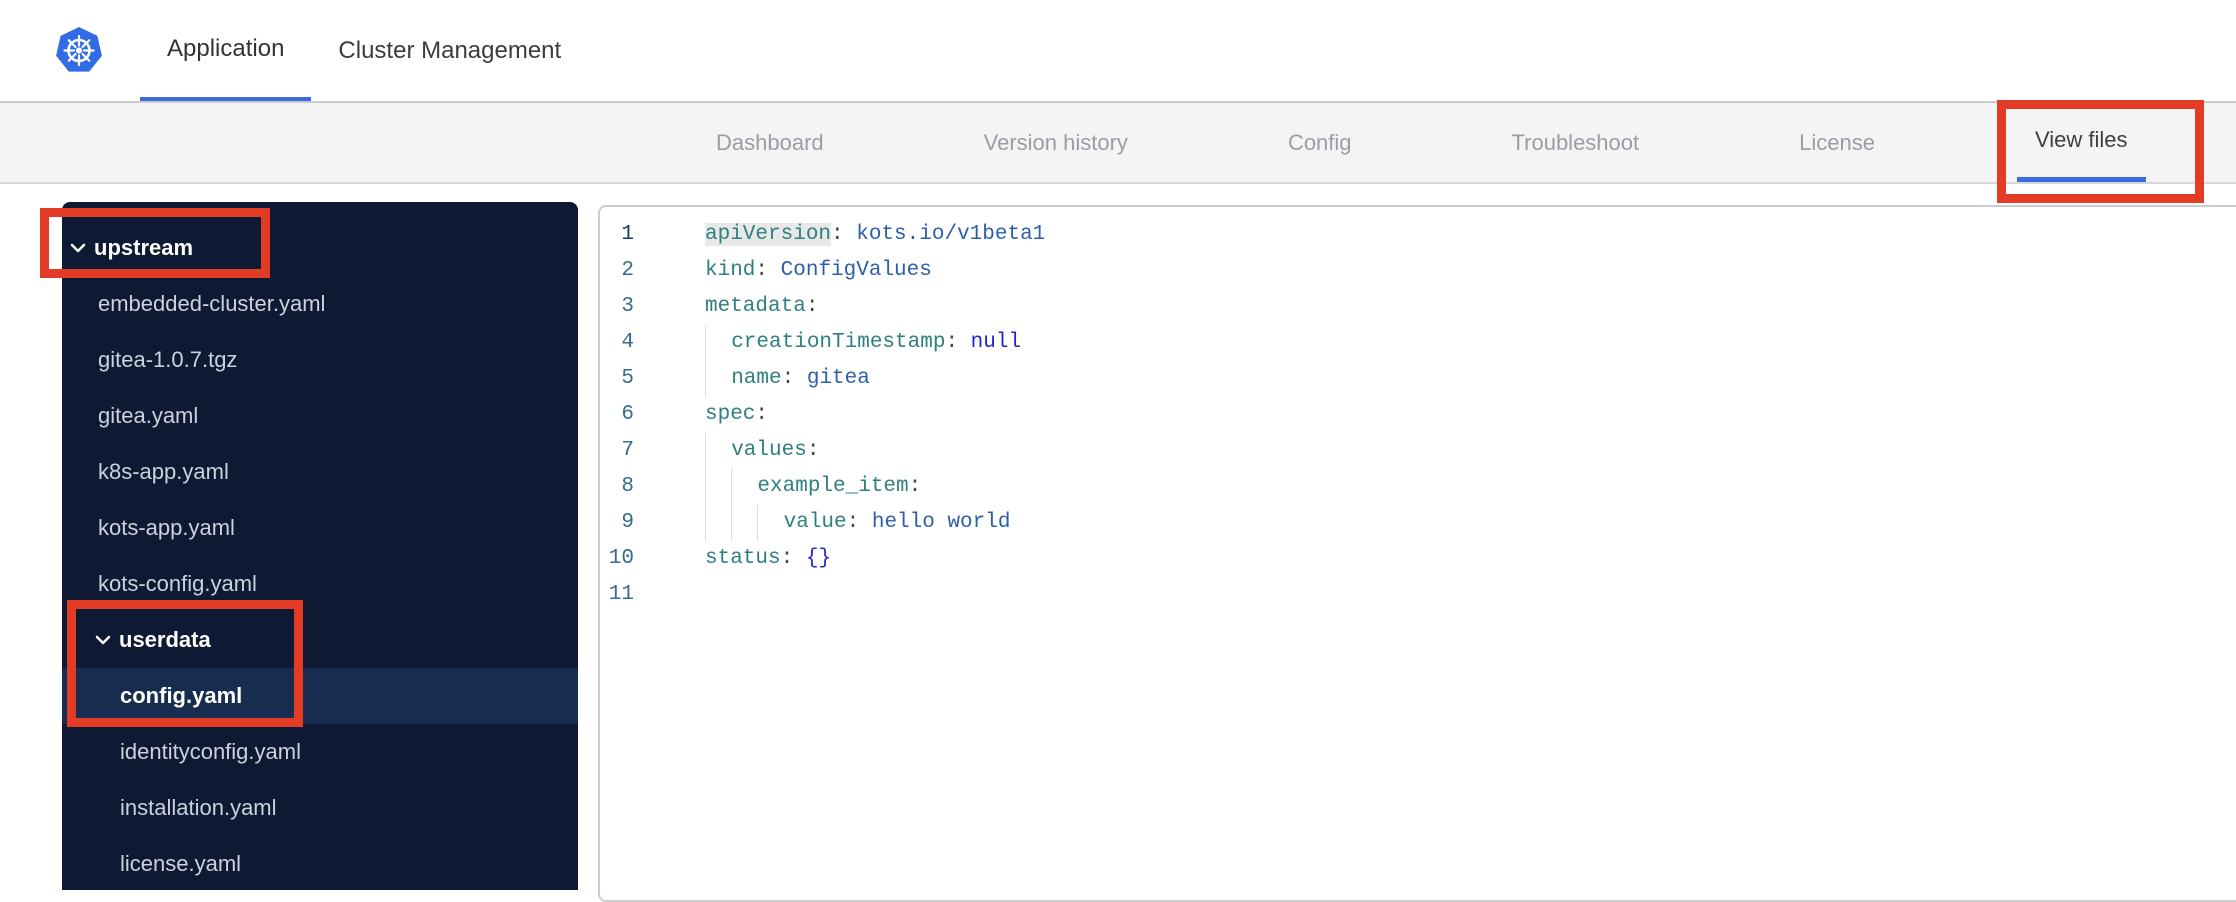 The height and width of the screenshot is (902, 2236). What do you see at coordinates (163, 471) in the screenshot?
I see `file-label: k8s-app.yaml` at bounding box center [163, 471].